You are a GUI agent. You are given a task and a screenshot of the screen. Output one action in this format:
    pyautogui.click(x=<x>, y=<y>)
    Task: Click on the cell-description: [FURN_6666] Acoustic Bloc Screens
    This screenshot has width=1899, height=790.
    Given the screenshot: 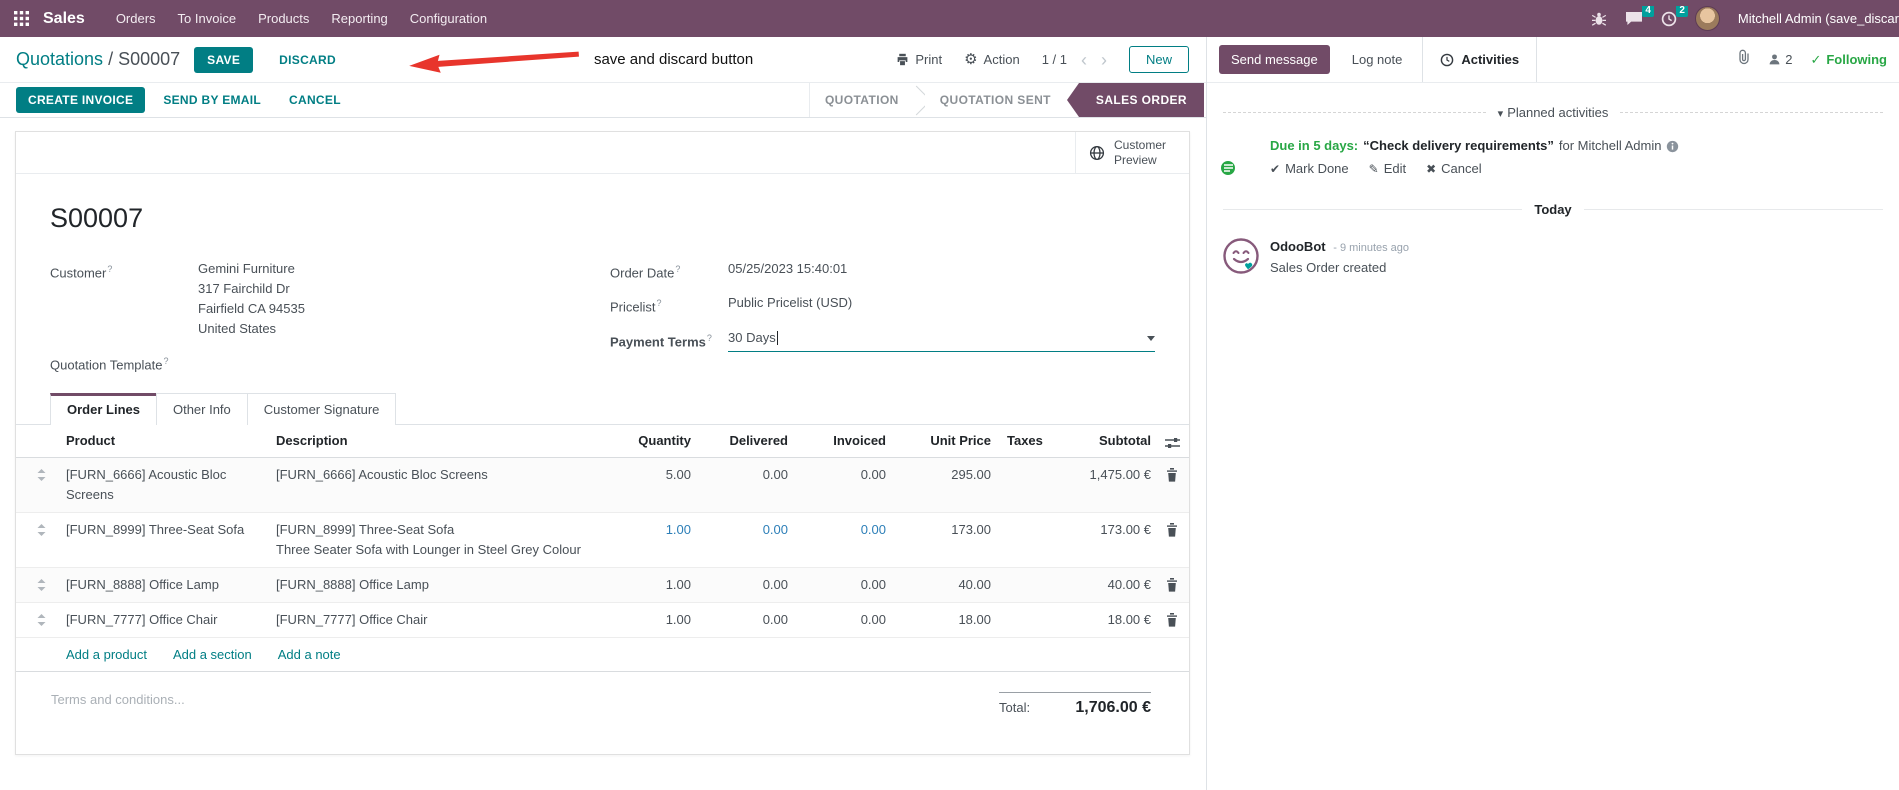 What is the action you would take?
    pyautogui.click(x=441, y=475)
    